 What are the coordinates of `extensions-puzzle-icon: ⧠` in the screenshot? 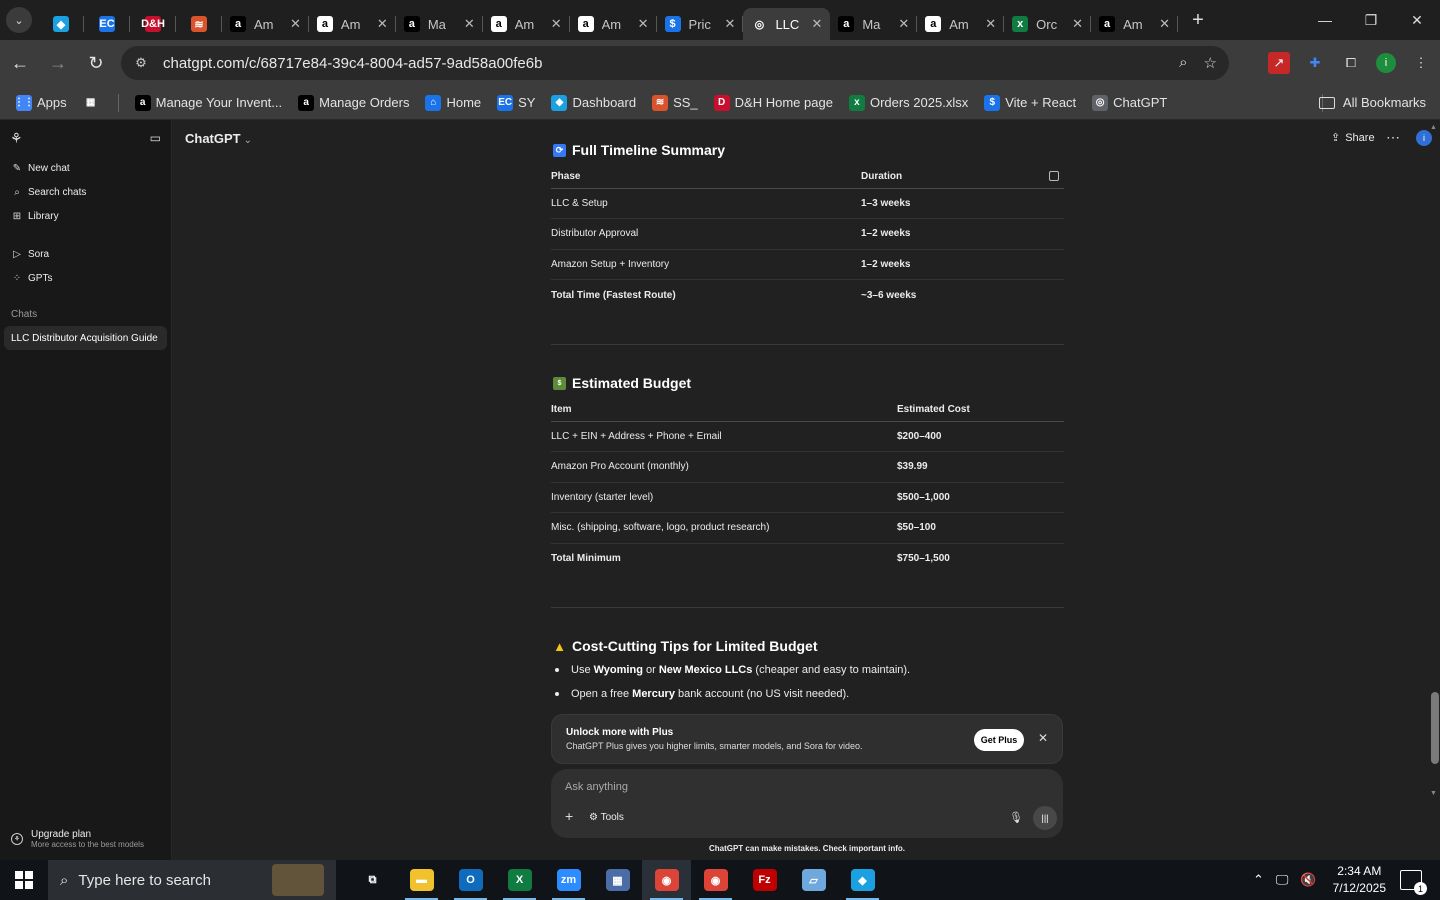 It's located at (1351, 63).